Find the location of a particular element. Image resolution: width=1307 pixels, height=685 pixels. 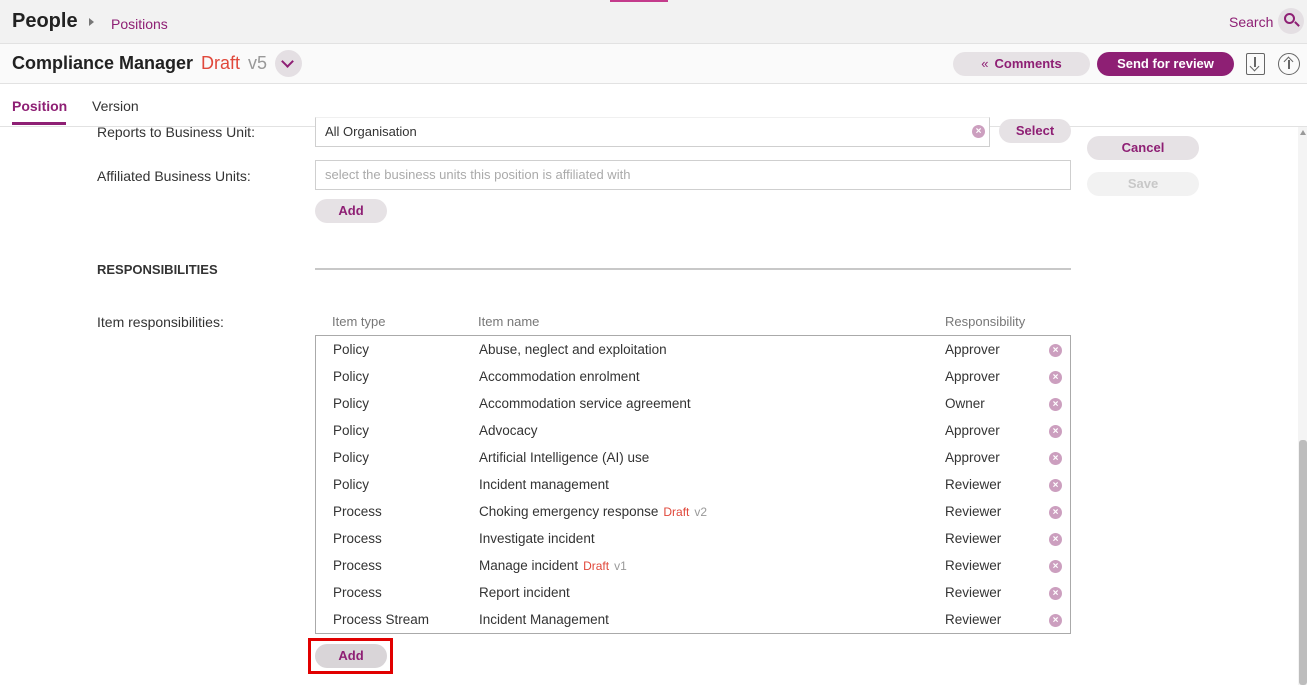

scroll-up-arrow-icon is located at coordinates (1303, 132).